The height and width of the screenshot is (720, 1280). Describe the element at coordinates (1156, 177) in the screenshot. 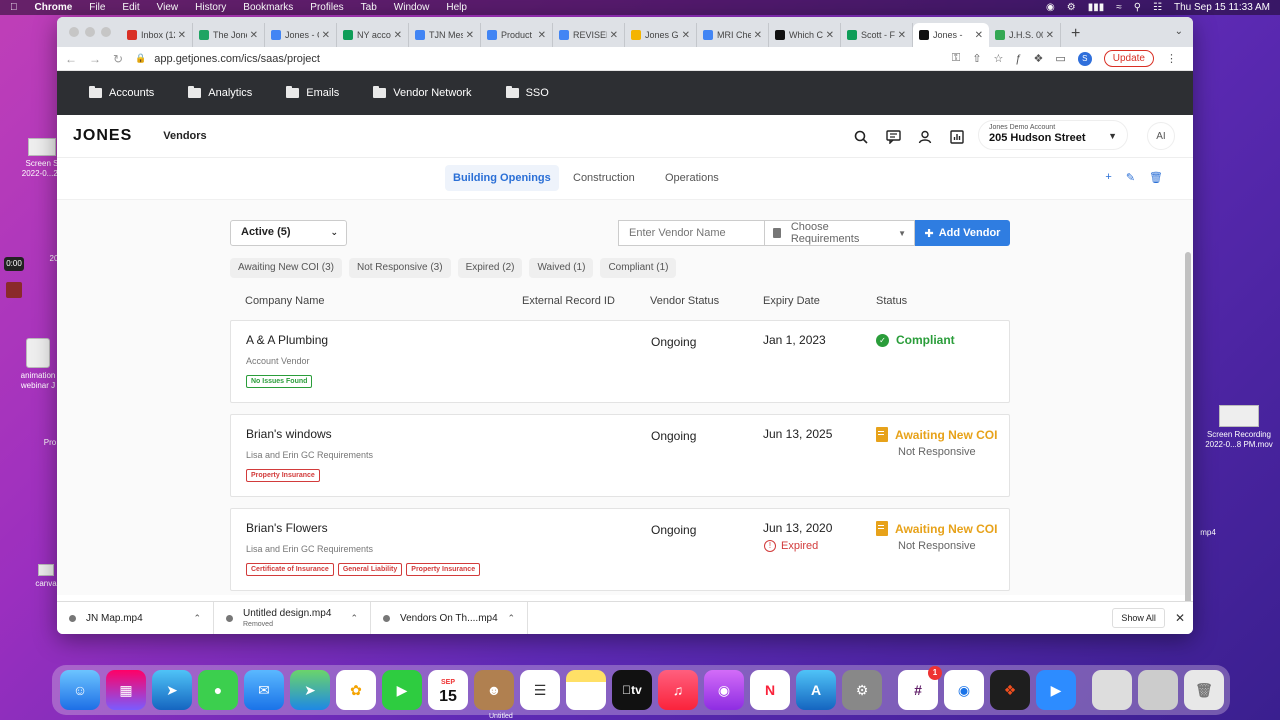

I see `delete-trash-icon: 🗑` at that location.